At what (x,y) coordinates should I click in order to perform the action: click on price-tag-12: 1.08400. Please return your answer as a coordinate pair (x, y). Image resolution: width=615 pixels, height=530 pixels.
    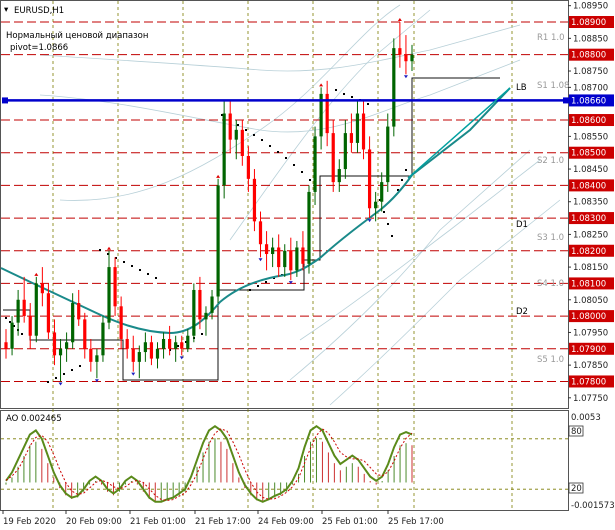
    Looking at the image, I should click on (588, 186).